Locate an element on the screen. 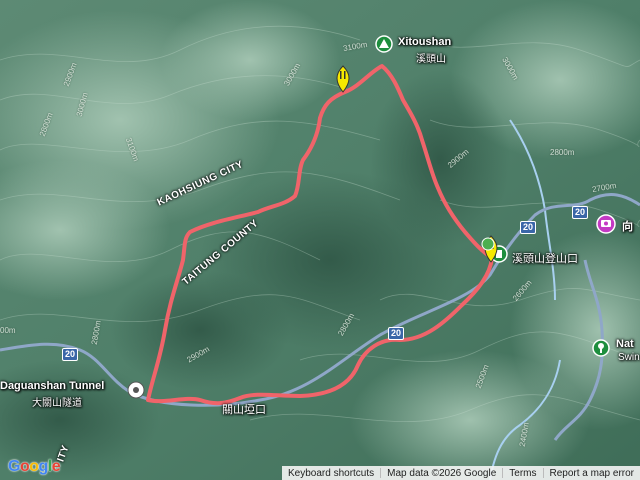 Image resolution: width=640 pixels, height=480 pixels. report-map-error-link: Report a map error is located at coordinates (592, 473).